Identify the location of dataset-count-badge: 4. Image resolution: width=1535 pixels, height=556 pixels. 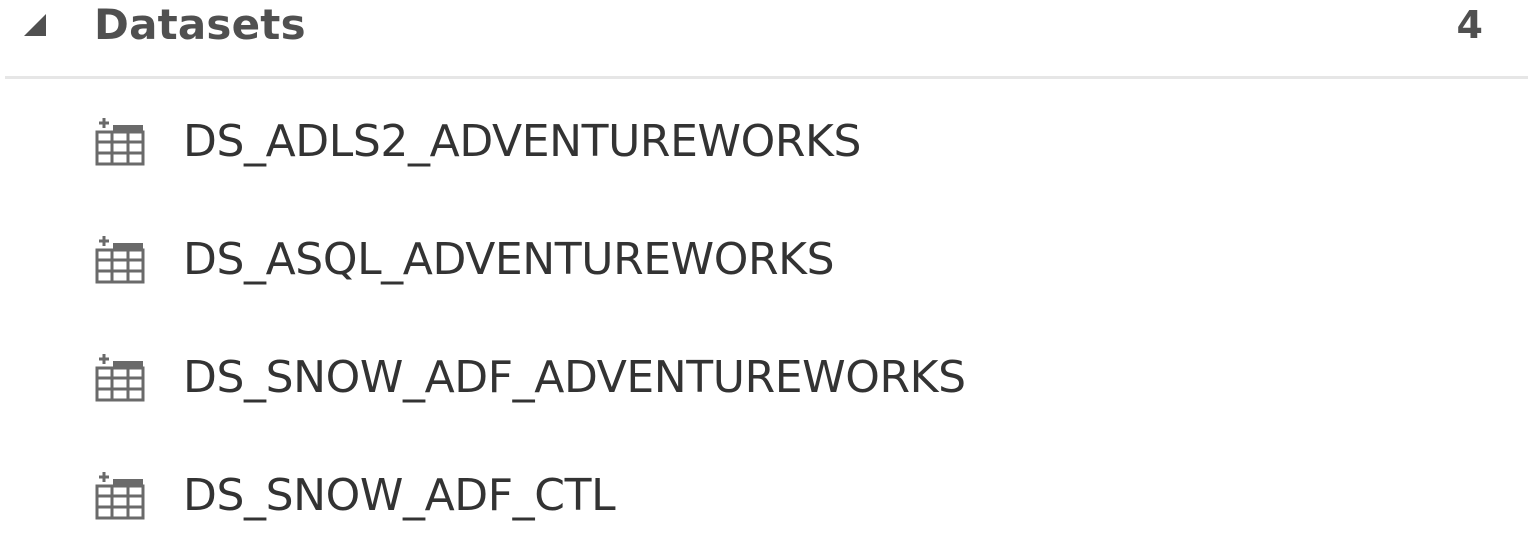
(1469, 25).